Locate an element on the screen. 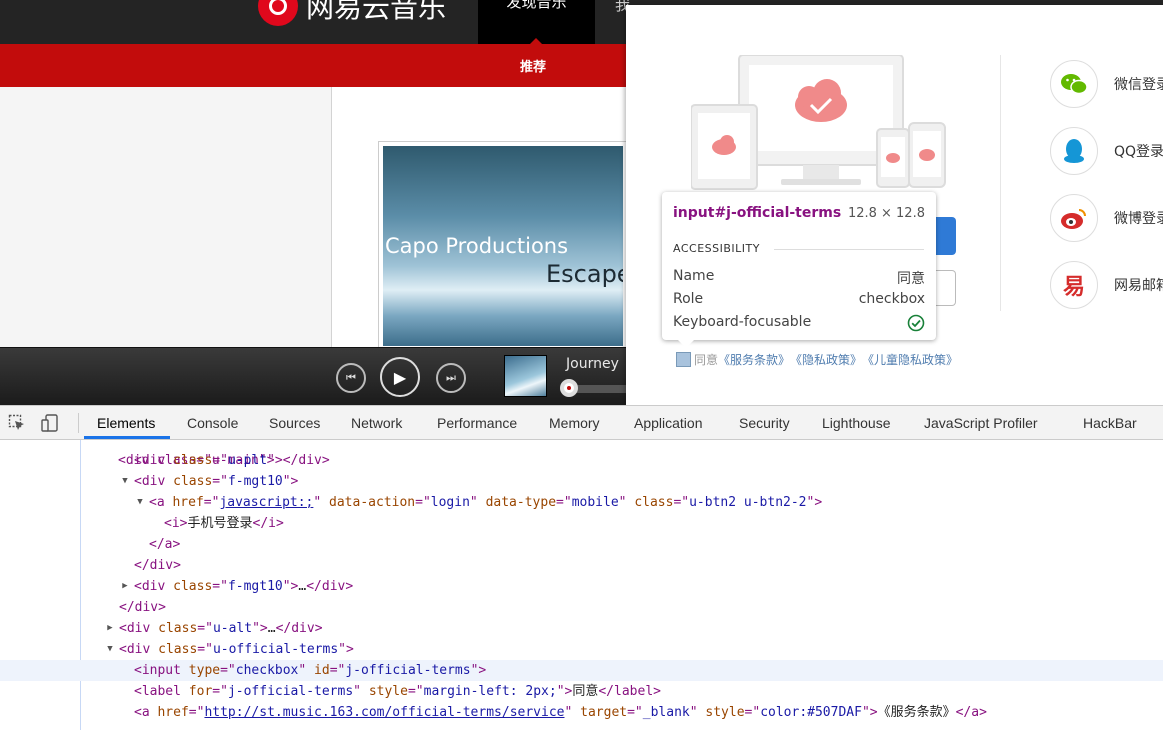 Image resolution: width=1163 pixels, height=730 pixels. tooltip-row-focusable: Keyboard-focusable is located at coordinates (799, 323).